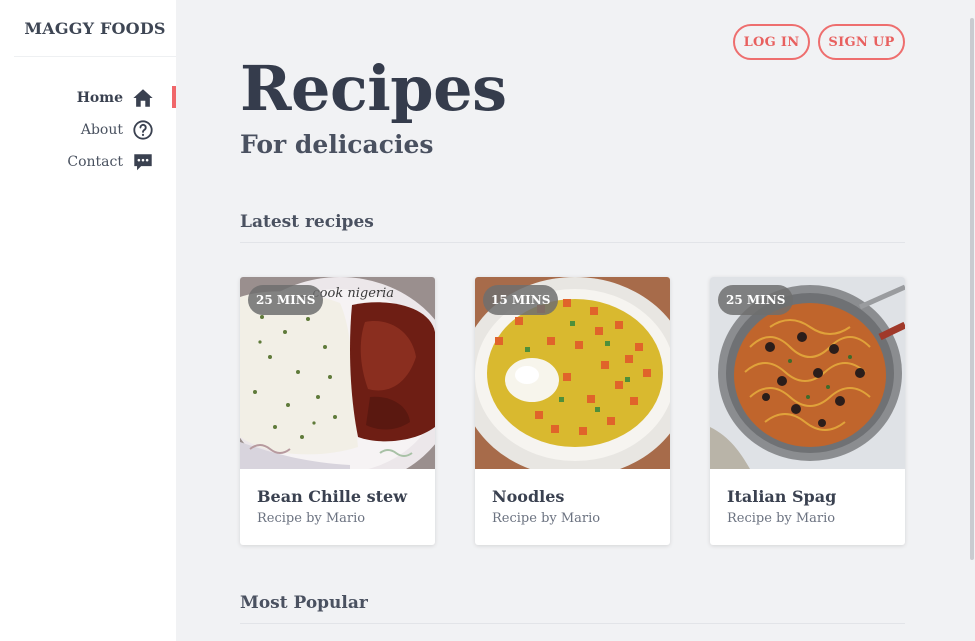 This screenshot has height=641, width=975. Describe the element at coordinates (95, 162) in the screenshot. I see `sidebar-item-label: Contact` at that location.